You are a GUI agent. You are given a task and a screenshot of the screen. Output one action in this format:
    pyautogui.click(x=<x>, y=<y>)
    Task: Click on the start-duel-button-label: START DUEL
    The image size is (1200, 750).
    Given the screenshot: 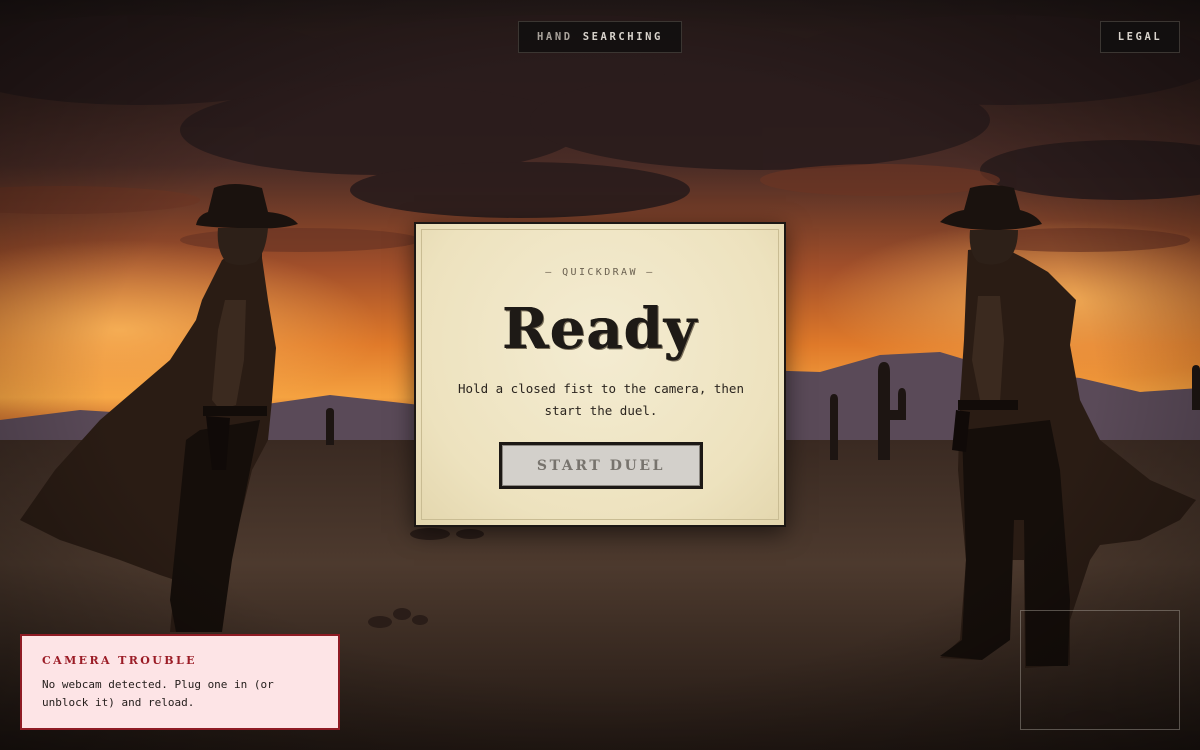 What is the action you would take?
    pyautogui.click(x=601, y=465)
    